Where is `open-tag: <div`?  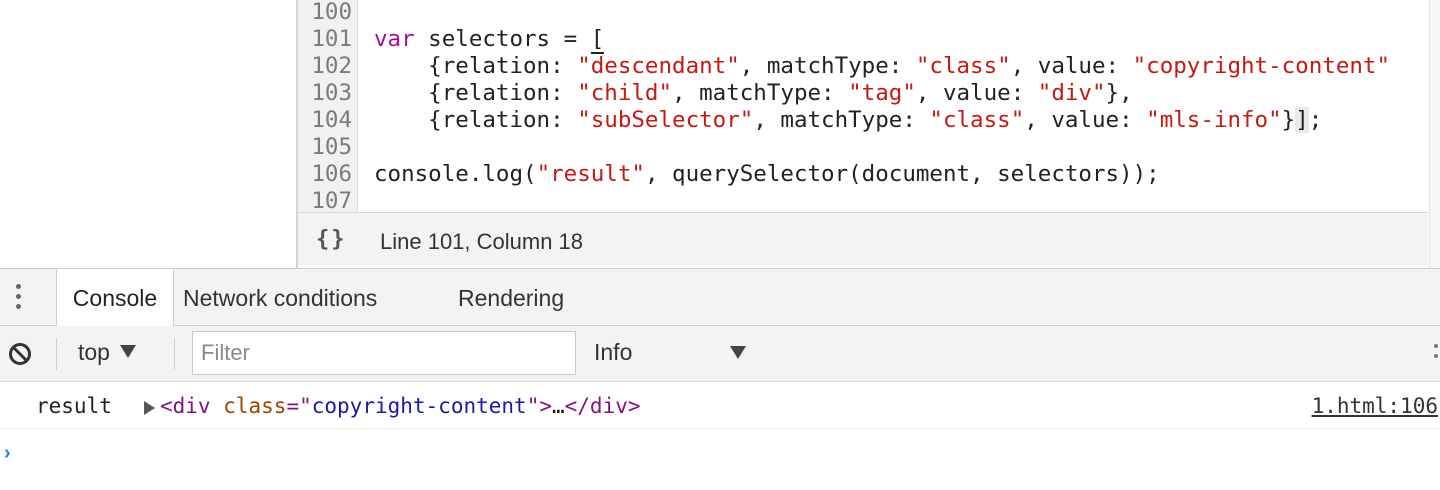 open-tag: <div is located at coordinates (185, 406).